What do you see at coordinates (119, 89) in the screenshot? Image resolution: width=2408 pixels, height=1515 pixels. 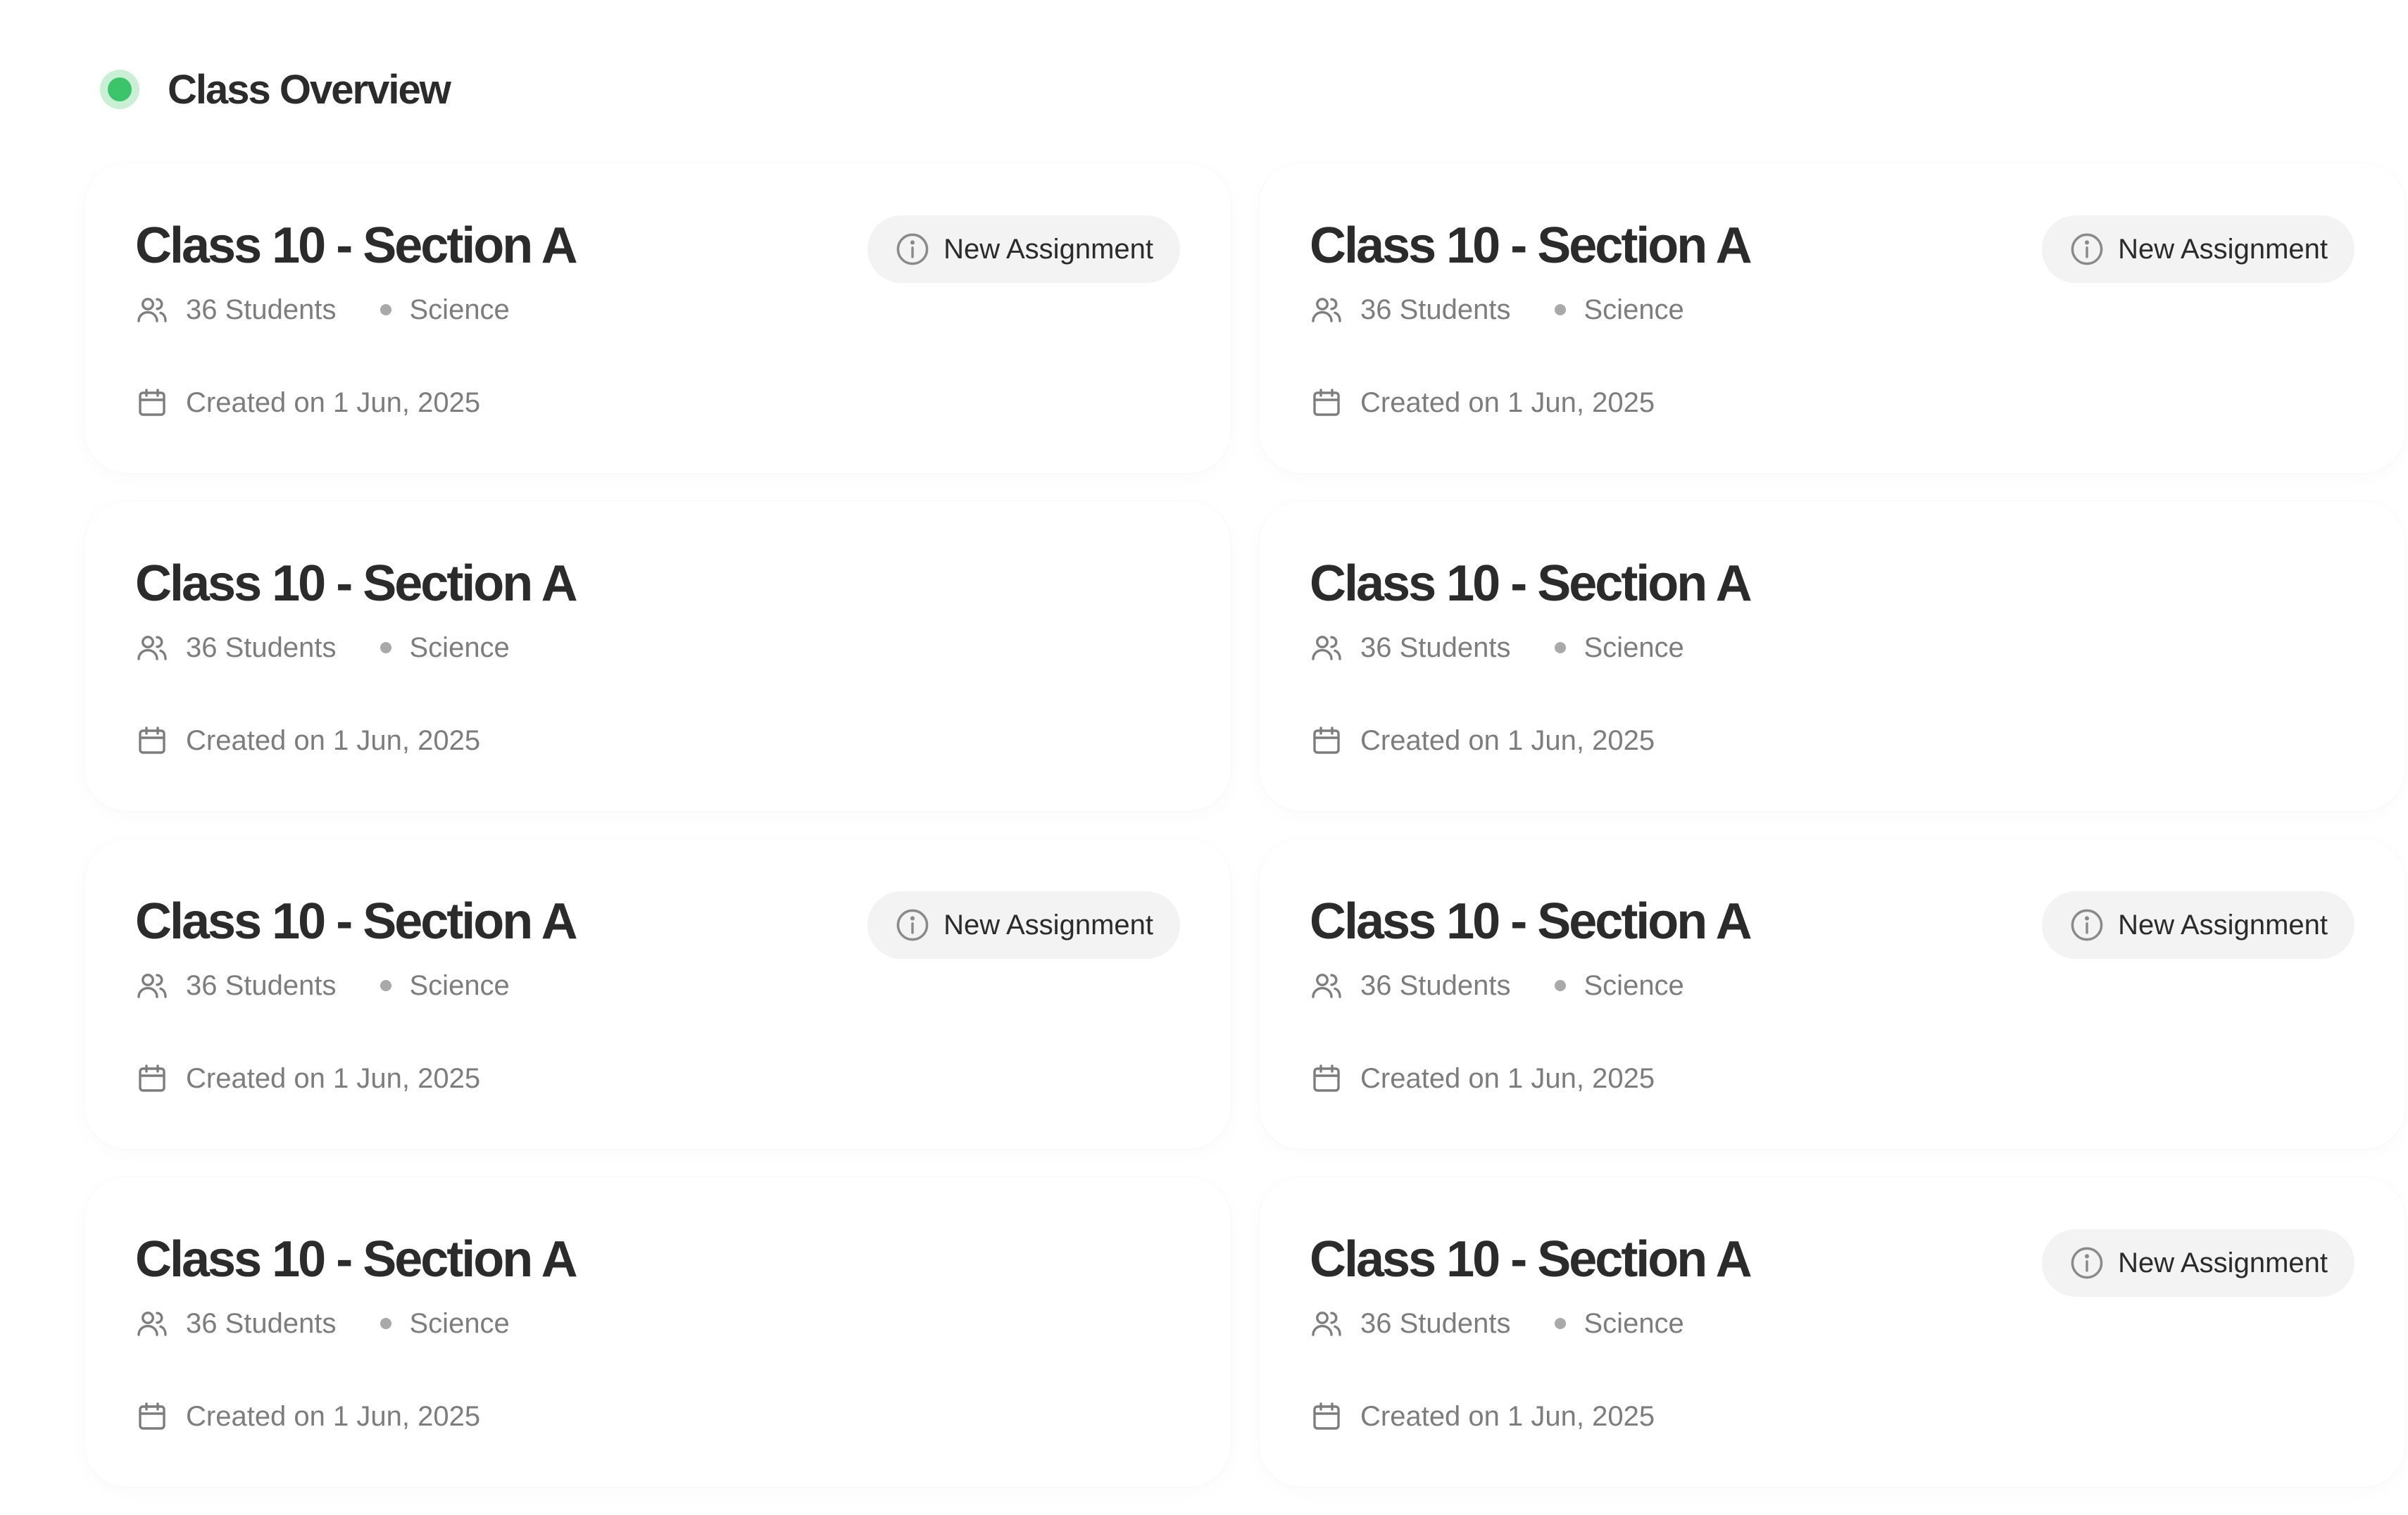 I see `status-dot-icon` at bounding box center [119, 89].